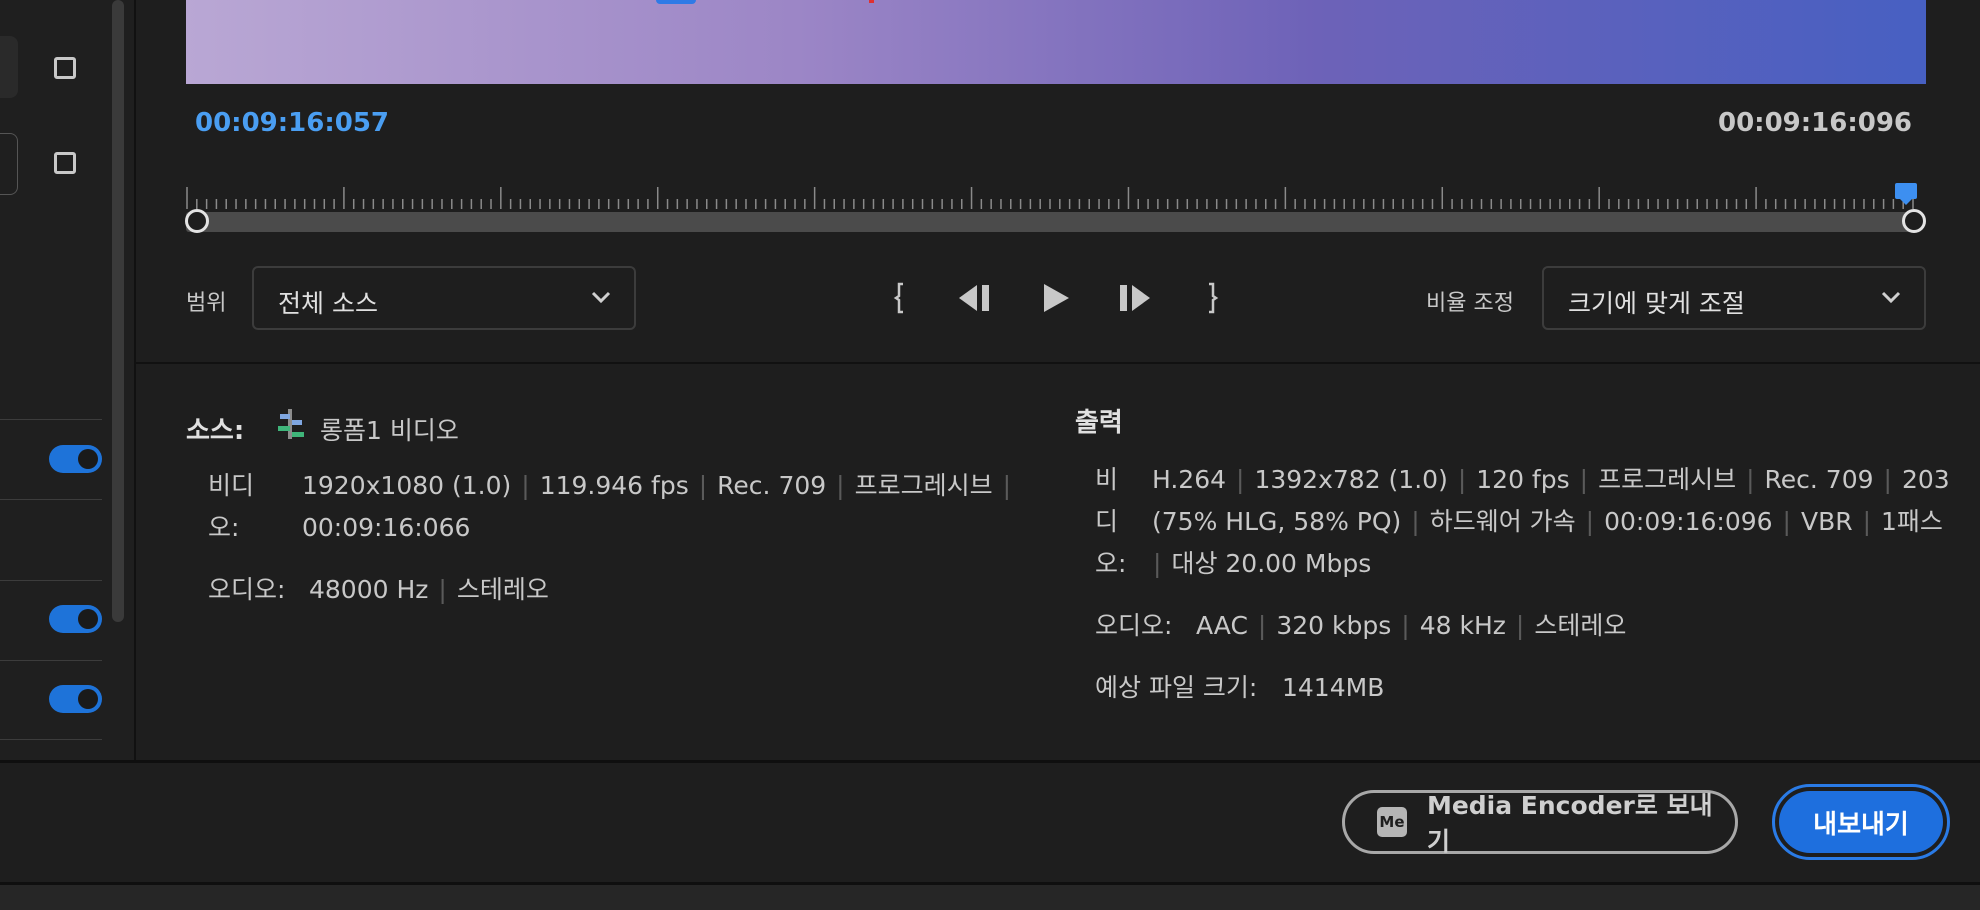  What do you see at coordinates (1333, 687) in the screenshot?
I see `filesize-value: 1414MB` at bounding box center [1333, 687].